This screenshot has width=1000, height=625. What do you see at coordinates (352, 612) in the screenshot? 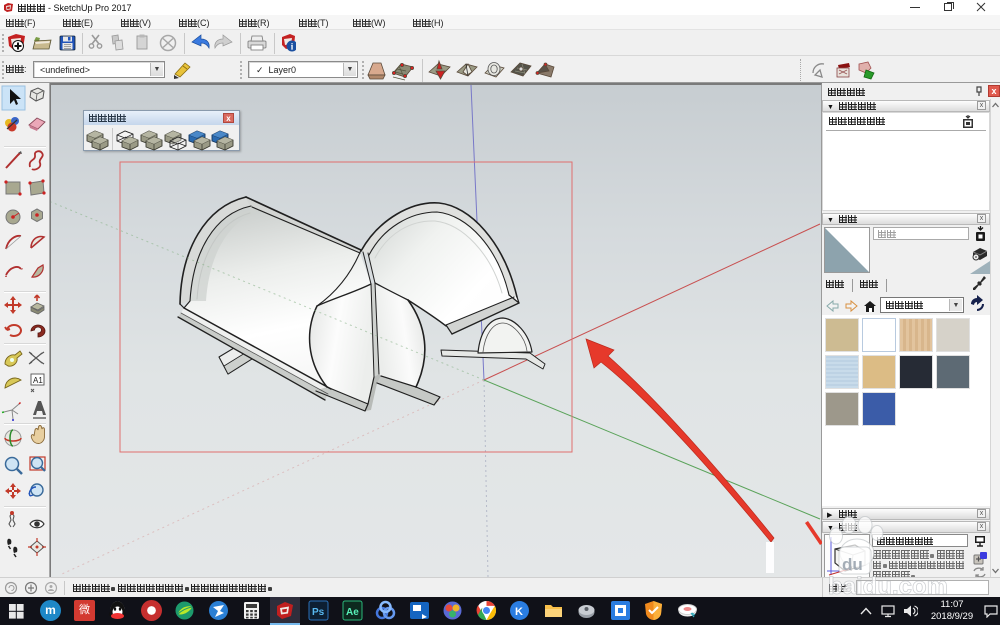
I see `svg-text: Ae` at bounding box center [352, 612].